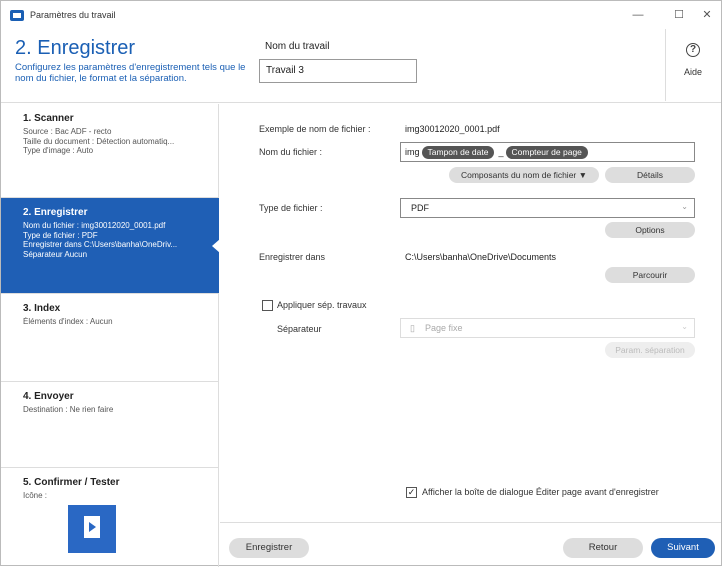 The image size is (722, 567). I want to click on page-icon: ▯, so click(412, 328).